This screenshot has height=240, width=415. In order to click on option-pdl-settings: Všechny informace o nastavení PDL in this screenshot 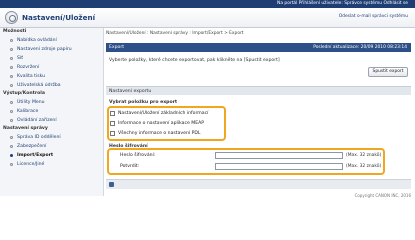, I will do `click(155, 133)`.